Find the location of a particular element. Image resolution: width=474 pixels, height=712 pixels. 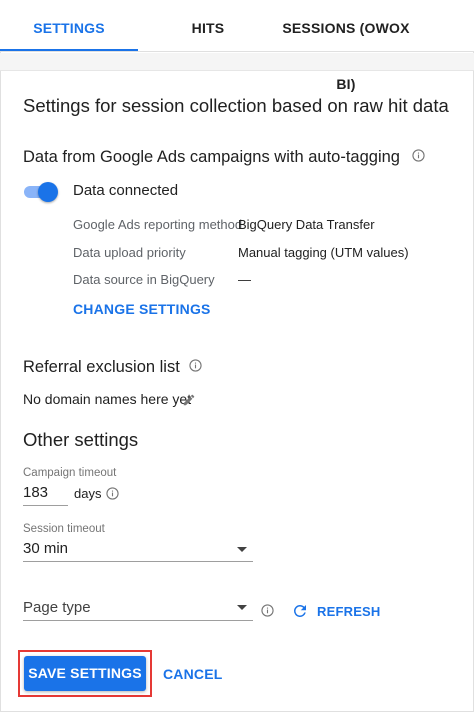

data-connected-label: Data connected is located at coordinates (126, 190).